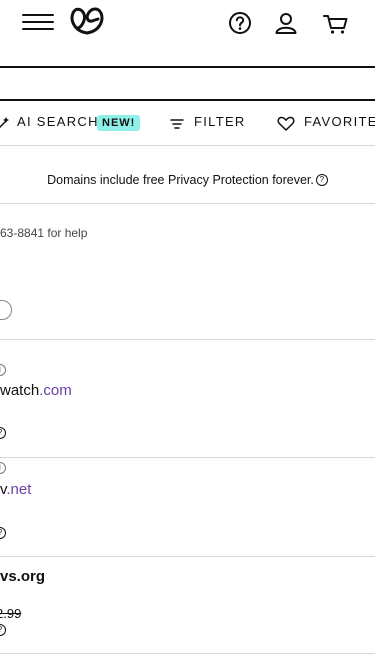 Image resolution: width=375 pixels, height=667 pixels. What do you see at coordinates (286, 23) in the screenshot?
I see `user-account-icon` at bounding box center [286, 23].